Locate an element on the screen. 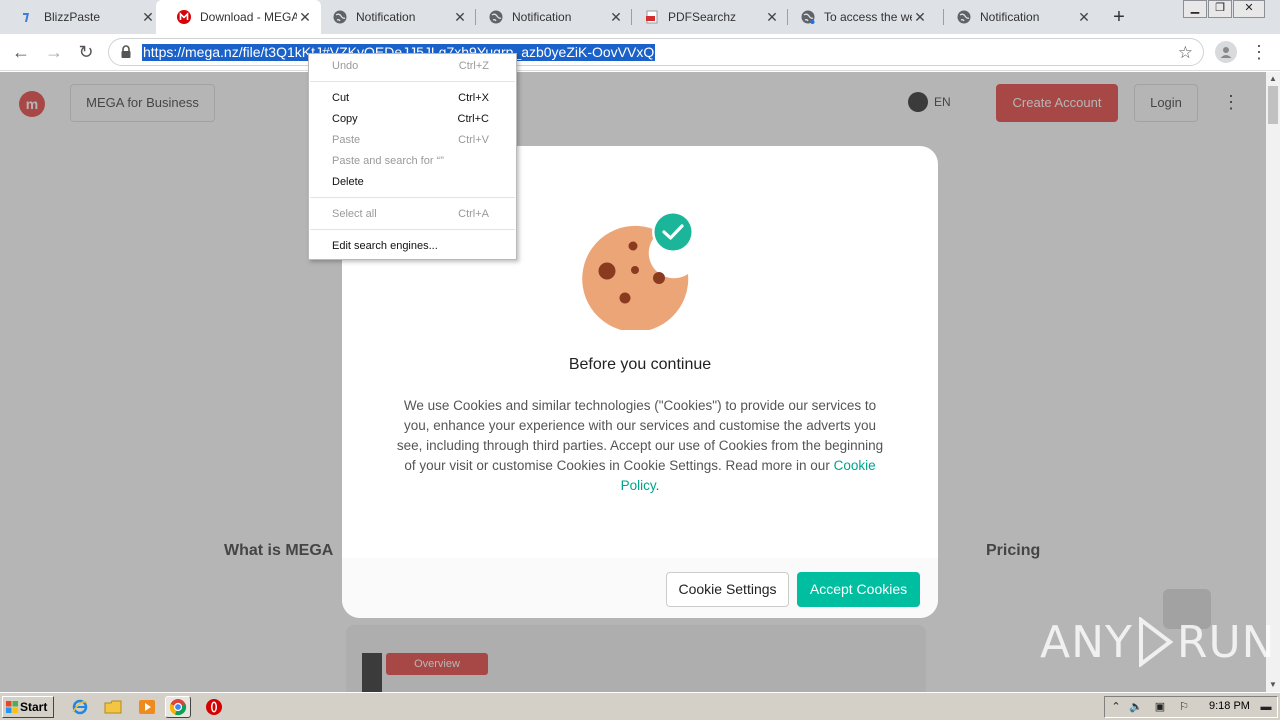 The width and height of the screenshot is (1280, 720). menu-item-label: Paste is located at coordinates (346, 140).